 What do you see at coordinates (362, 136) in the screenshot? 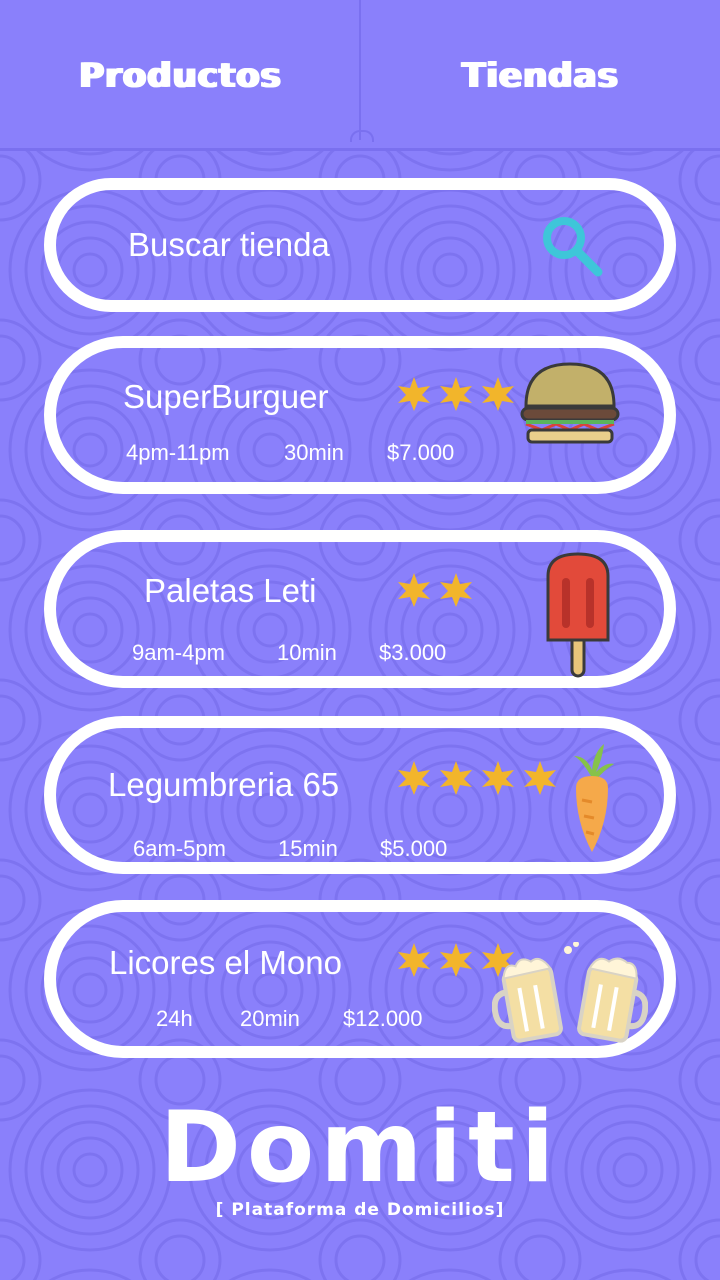
I see `tab-divider-knob` at bounding box center [362, 136].